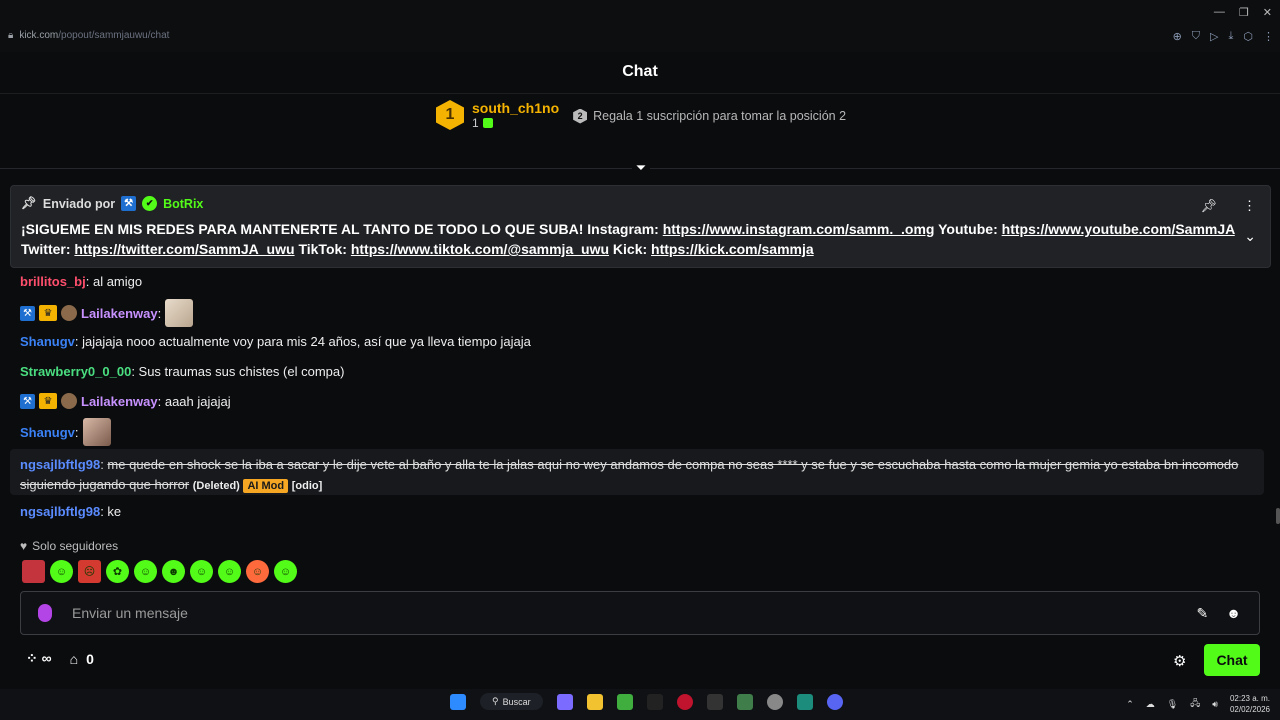 The width and height of the screenshot is (1280, 720). Describe the element at coordinates (564, 701) in the screenshot. I see `copilot-icon` at that location.